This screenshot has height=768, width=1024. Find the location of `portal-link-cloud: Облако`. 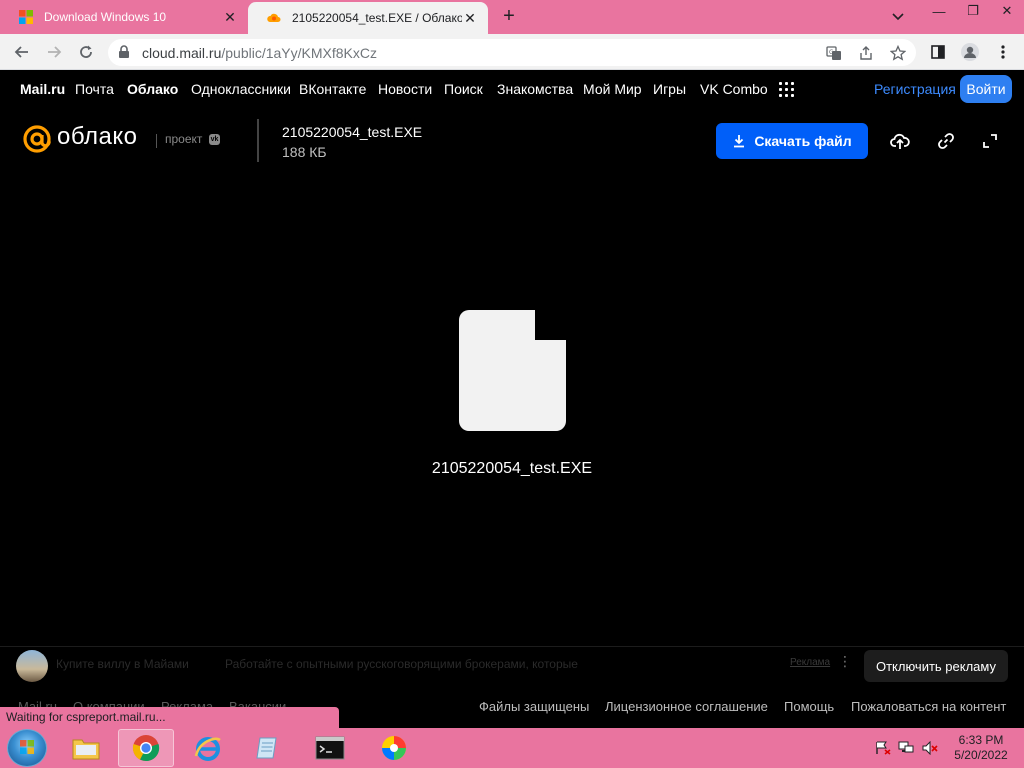

portal-link-cloud: Облако is located at coordinates (152, 89).